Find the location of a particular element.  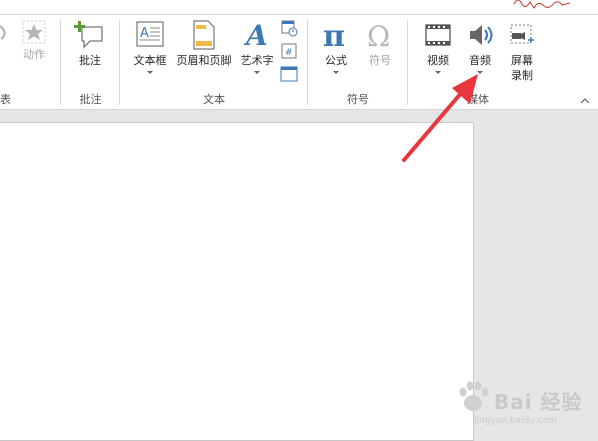

textbox-button: A 文本框 is located at coordinates (150, 46).